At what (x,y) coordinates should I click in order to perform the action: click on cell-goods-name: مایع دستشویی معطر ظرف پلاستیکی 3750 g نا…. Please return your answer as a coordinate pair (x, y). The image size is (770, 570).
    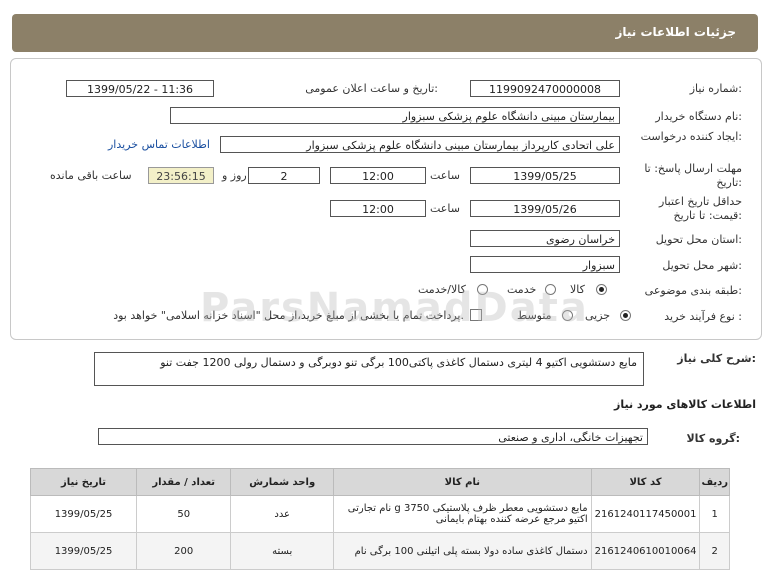
    Looking at the image, I should click on (462, 514).